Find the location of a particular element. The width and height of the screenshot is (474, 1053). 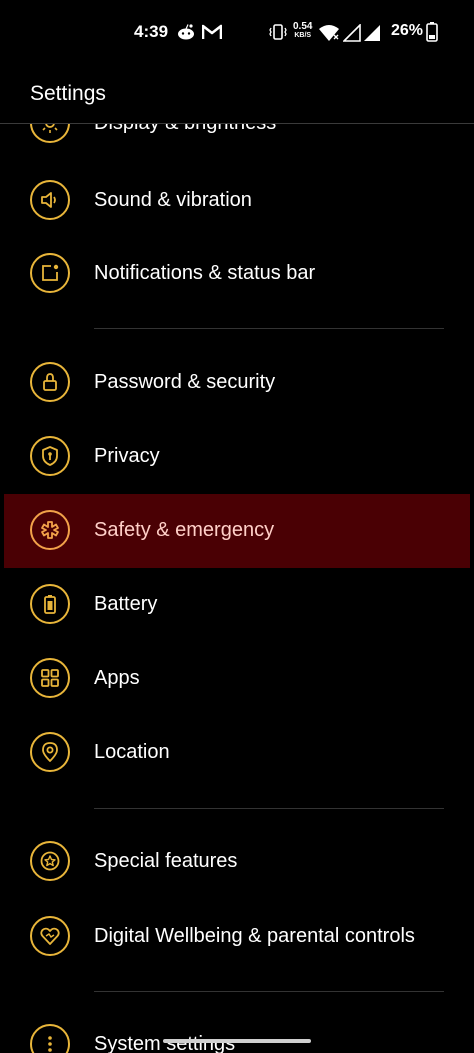

settings-item-label: System settings is located at coordinates (165, 1043).